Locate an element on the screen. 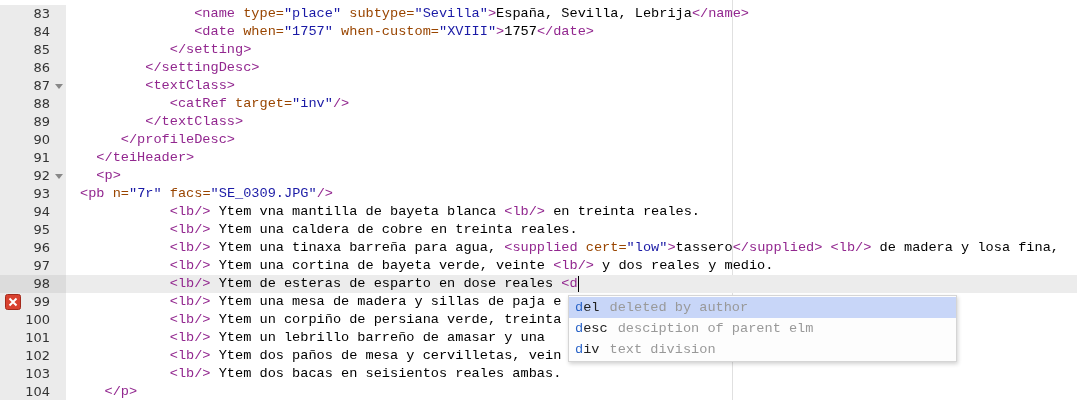 The image size is (1077, 400). line-number: 87 is located at coordinates (41, 86).